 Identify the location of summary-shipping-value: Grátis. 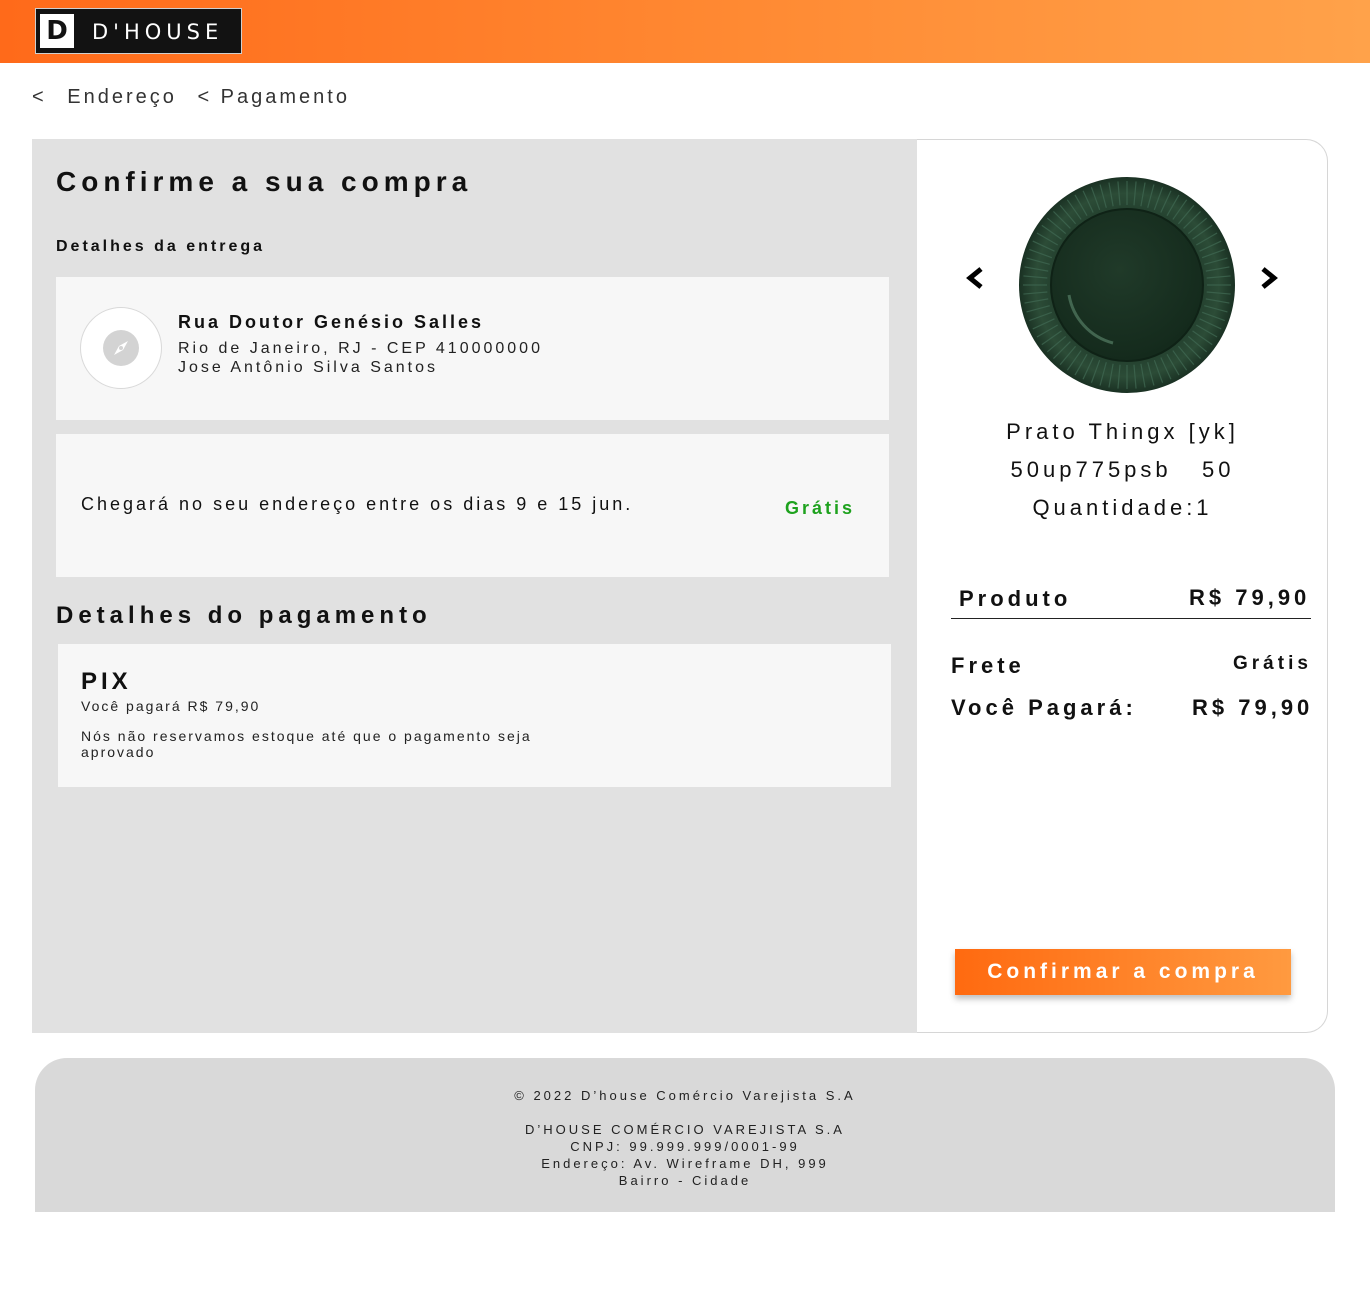
(1272, 663).